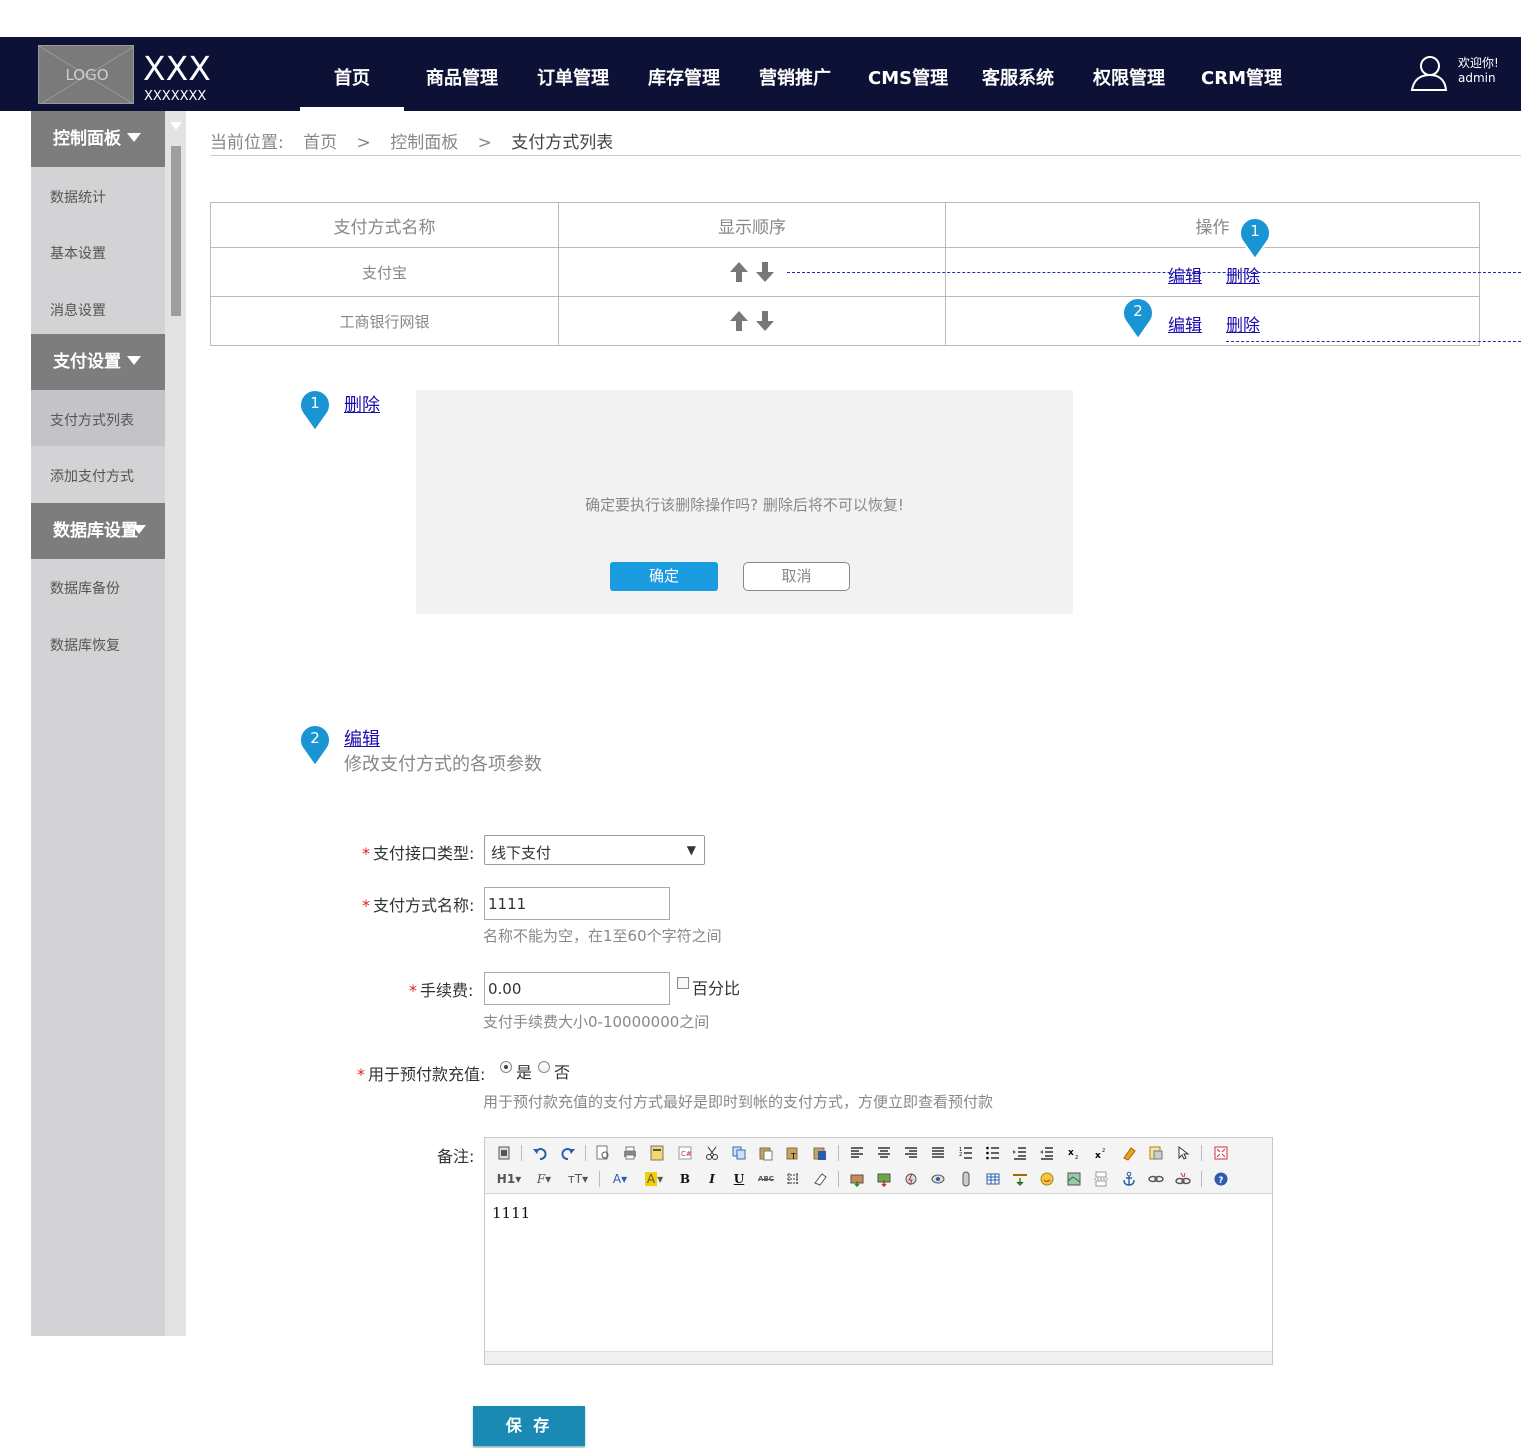  I want to click on fee-input, so click(577, 988).